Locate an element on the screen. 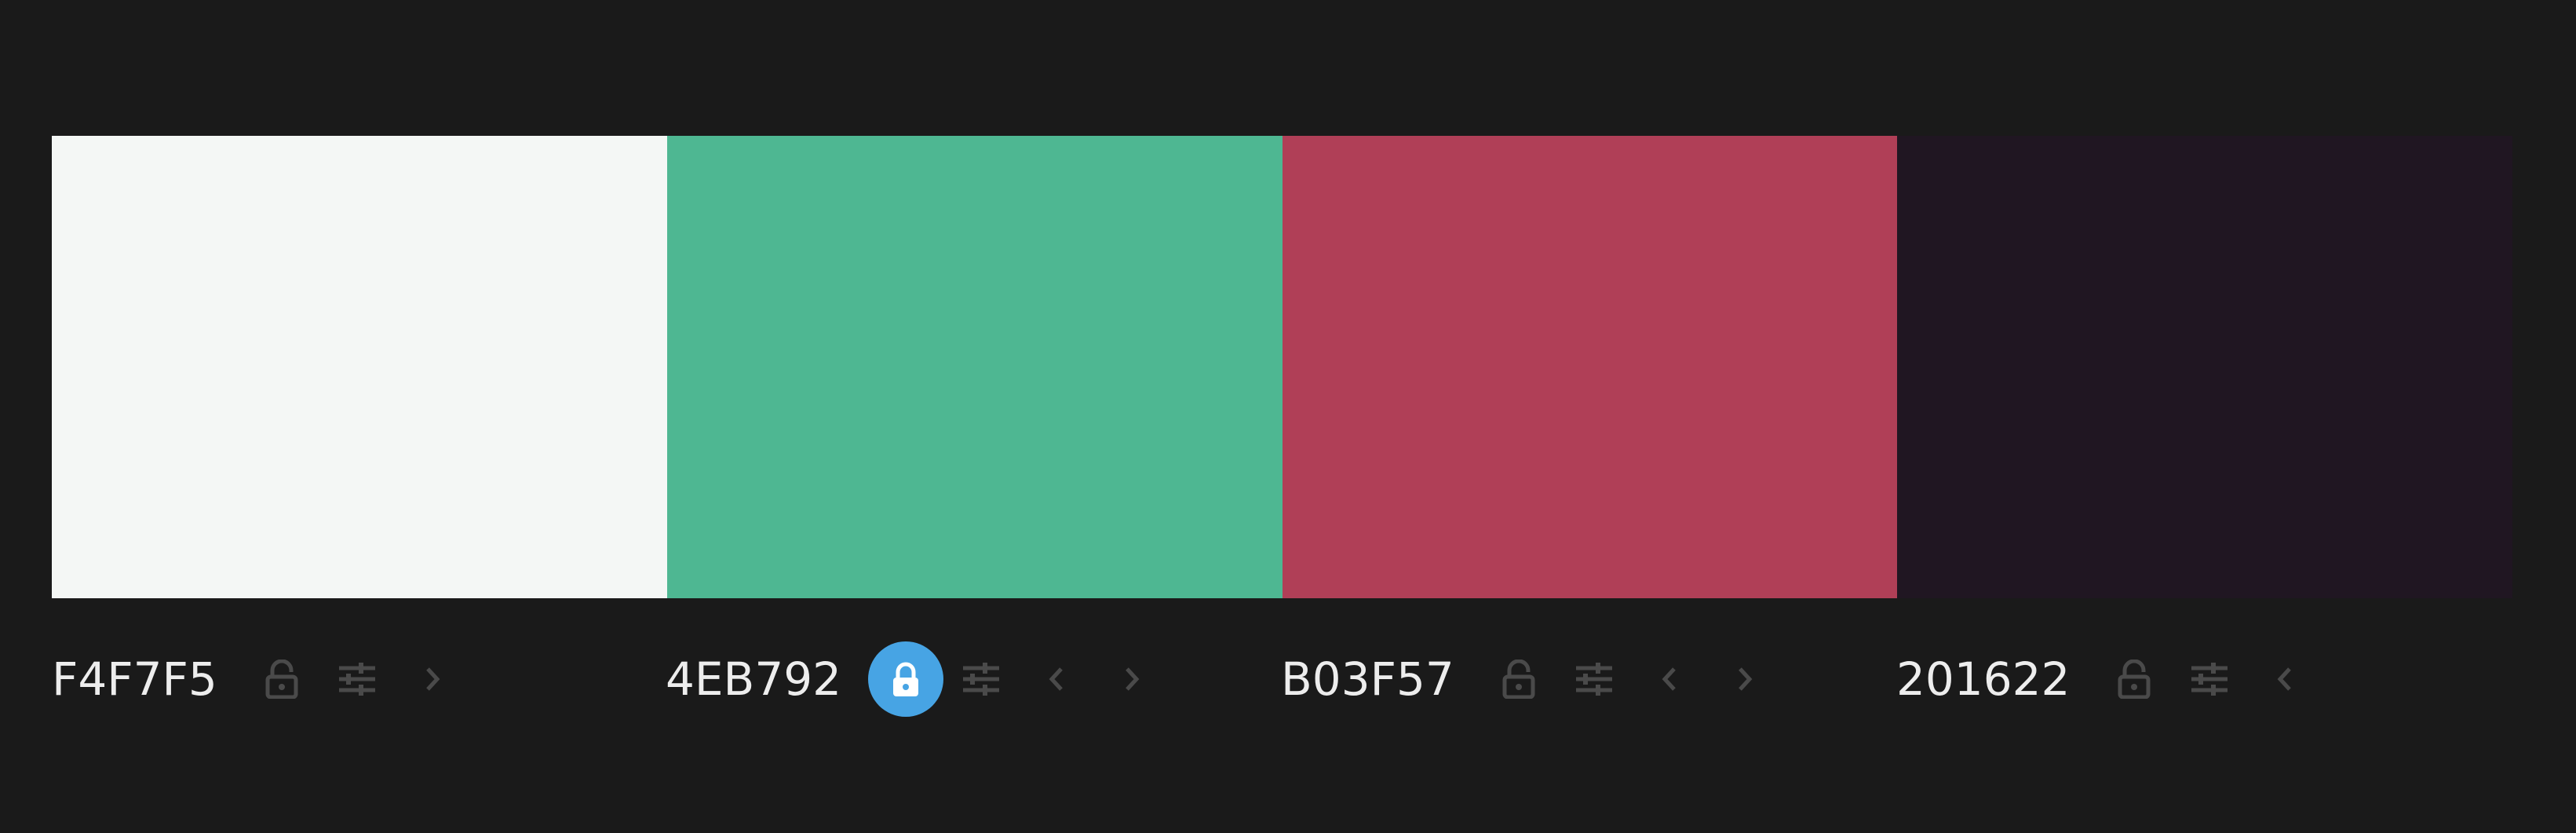 The image size is (2576, 833). color-info-2: 4EB792 is located at coordinates (918, 679).